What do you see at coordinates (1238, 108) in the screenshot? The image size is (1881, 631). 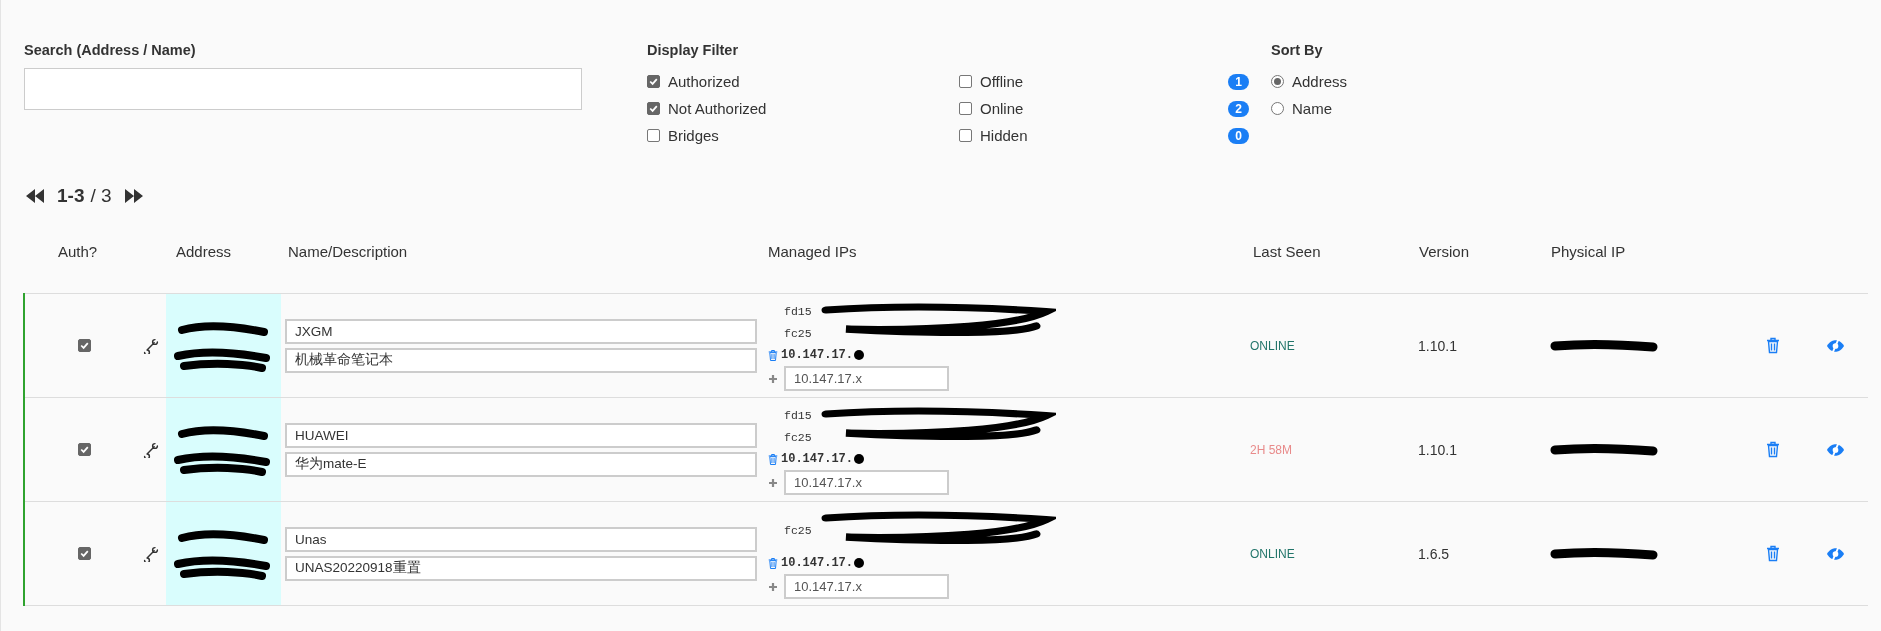 I see `count-badge: 2` at bounding box center [1238, 108].